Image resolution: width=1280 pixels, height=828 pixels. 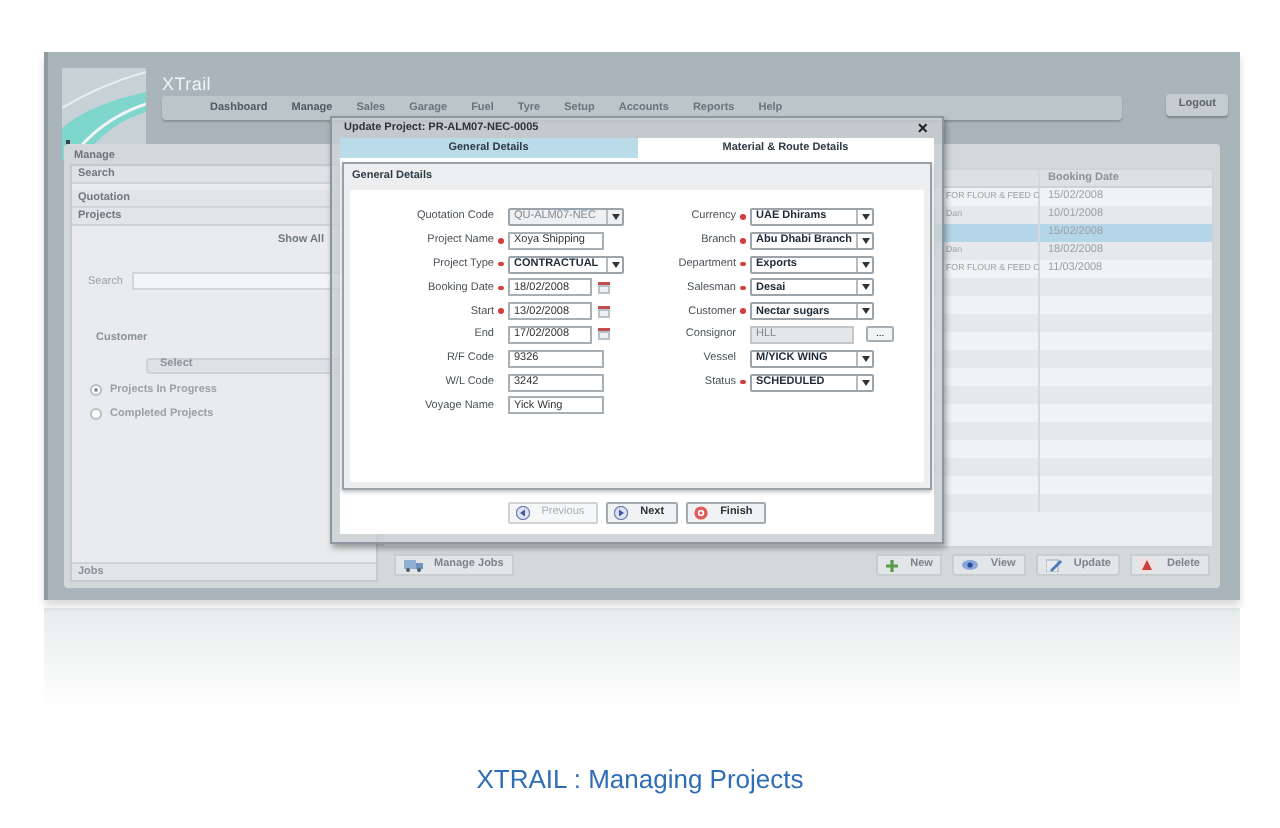 I want to click on caption: XTRAIL : Managing Projects, so click(x=640, y=780).